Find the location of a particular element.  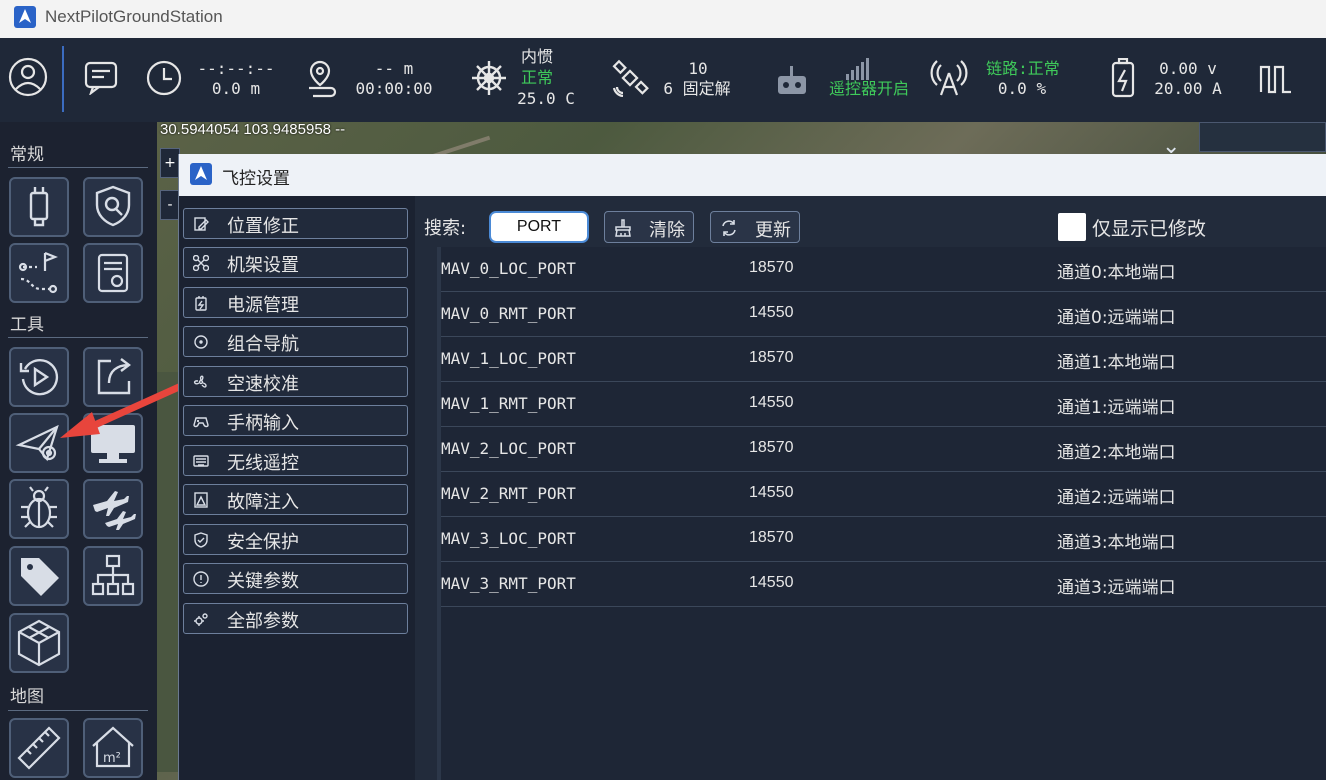

tag-button is located at coordinates (39, 576).